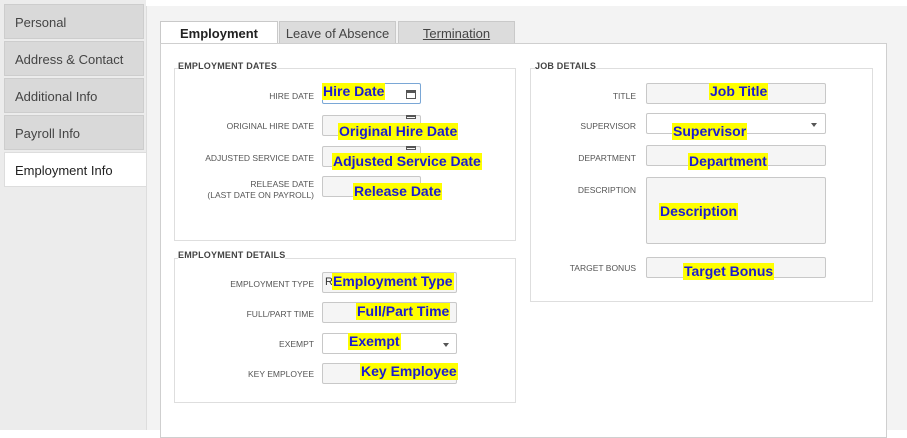 The height and width of the screenshot is (438, 907). Describe the element at coordinates (74, 21) in the screenshot. I see `sidebar-item-personal: Personal` at that location.